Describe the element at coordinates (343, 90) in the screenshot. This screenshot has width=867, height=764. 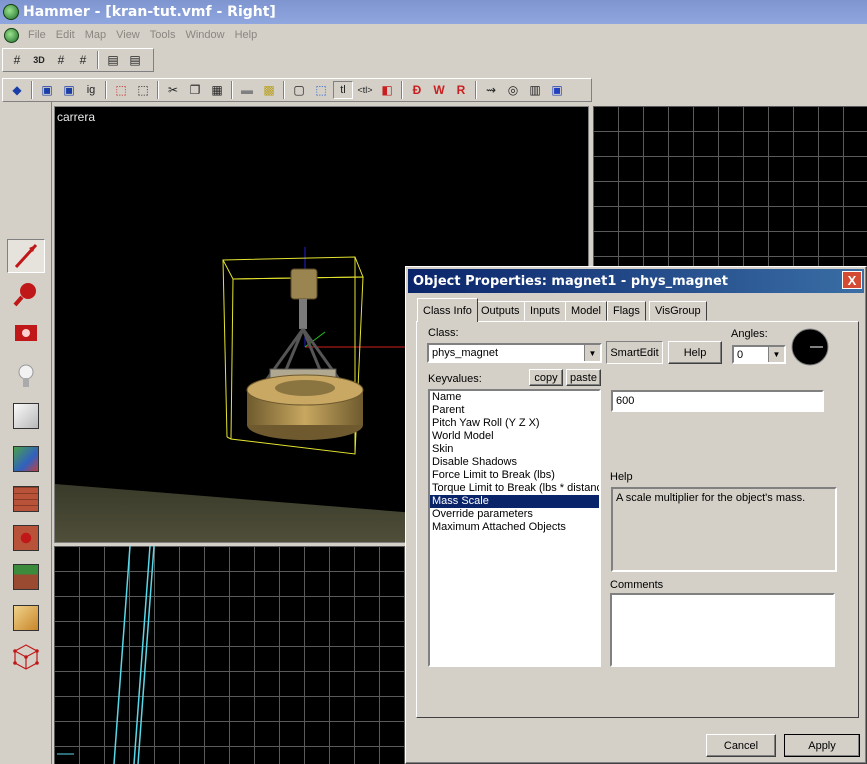
I see `texture-lock-toggle-icon: tl` at that location.